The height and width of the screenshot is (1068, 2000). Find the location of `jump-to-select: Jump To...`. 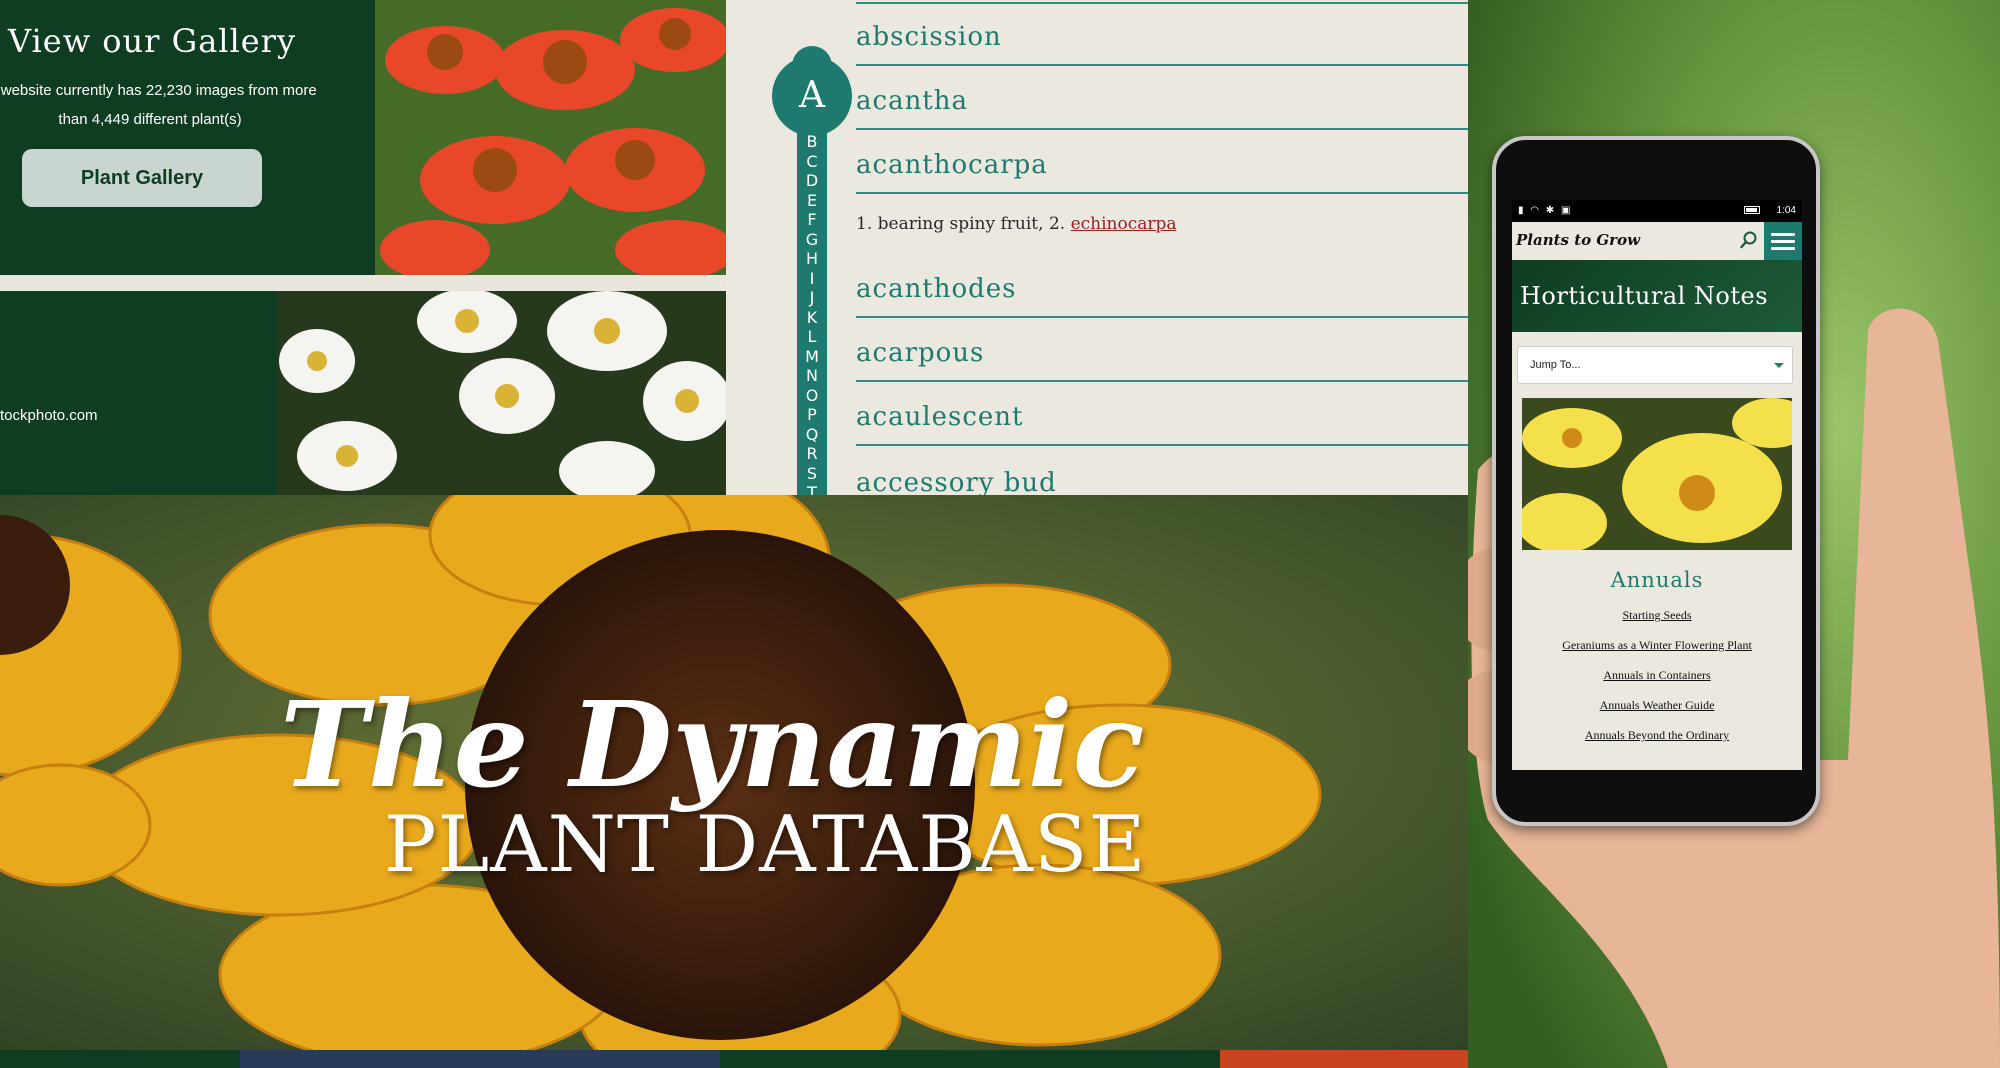

jump-to-select: Jump To... is located at coordinates (1655, 365).